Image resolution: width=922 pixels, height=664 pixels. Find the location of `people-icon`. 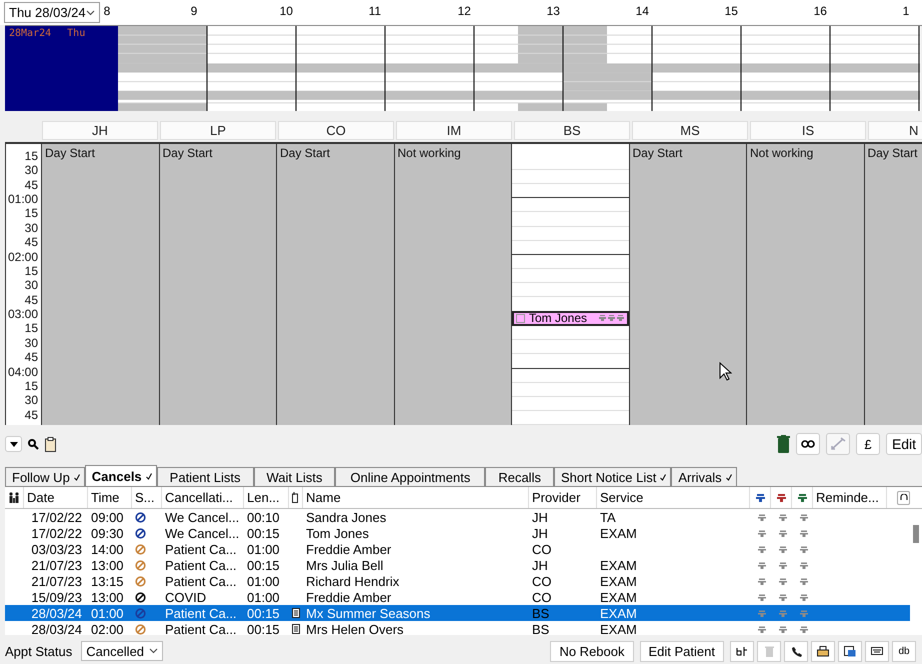

people-icon is located at coordinates (14, 498).